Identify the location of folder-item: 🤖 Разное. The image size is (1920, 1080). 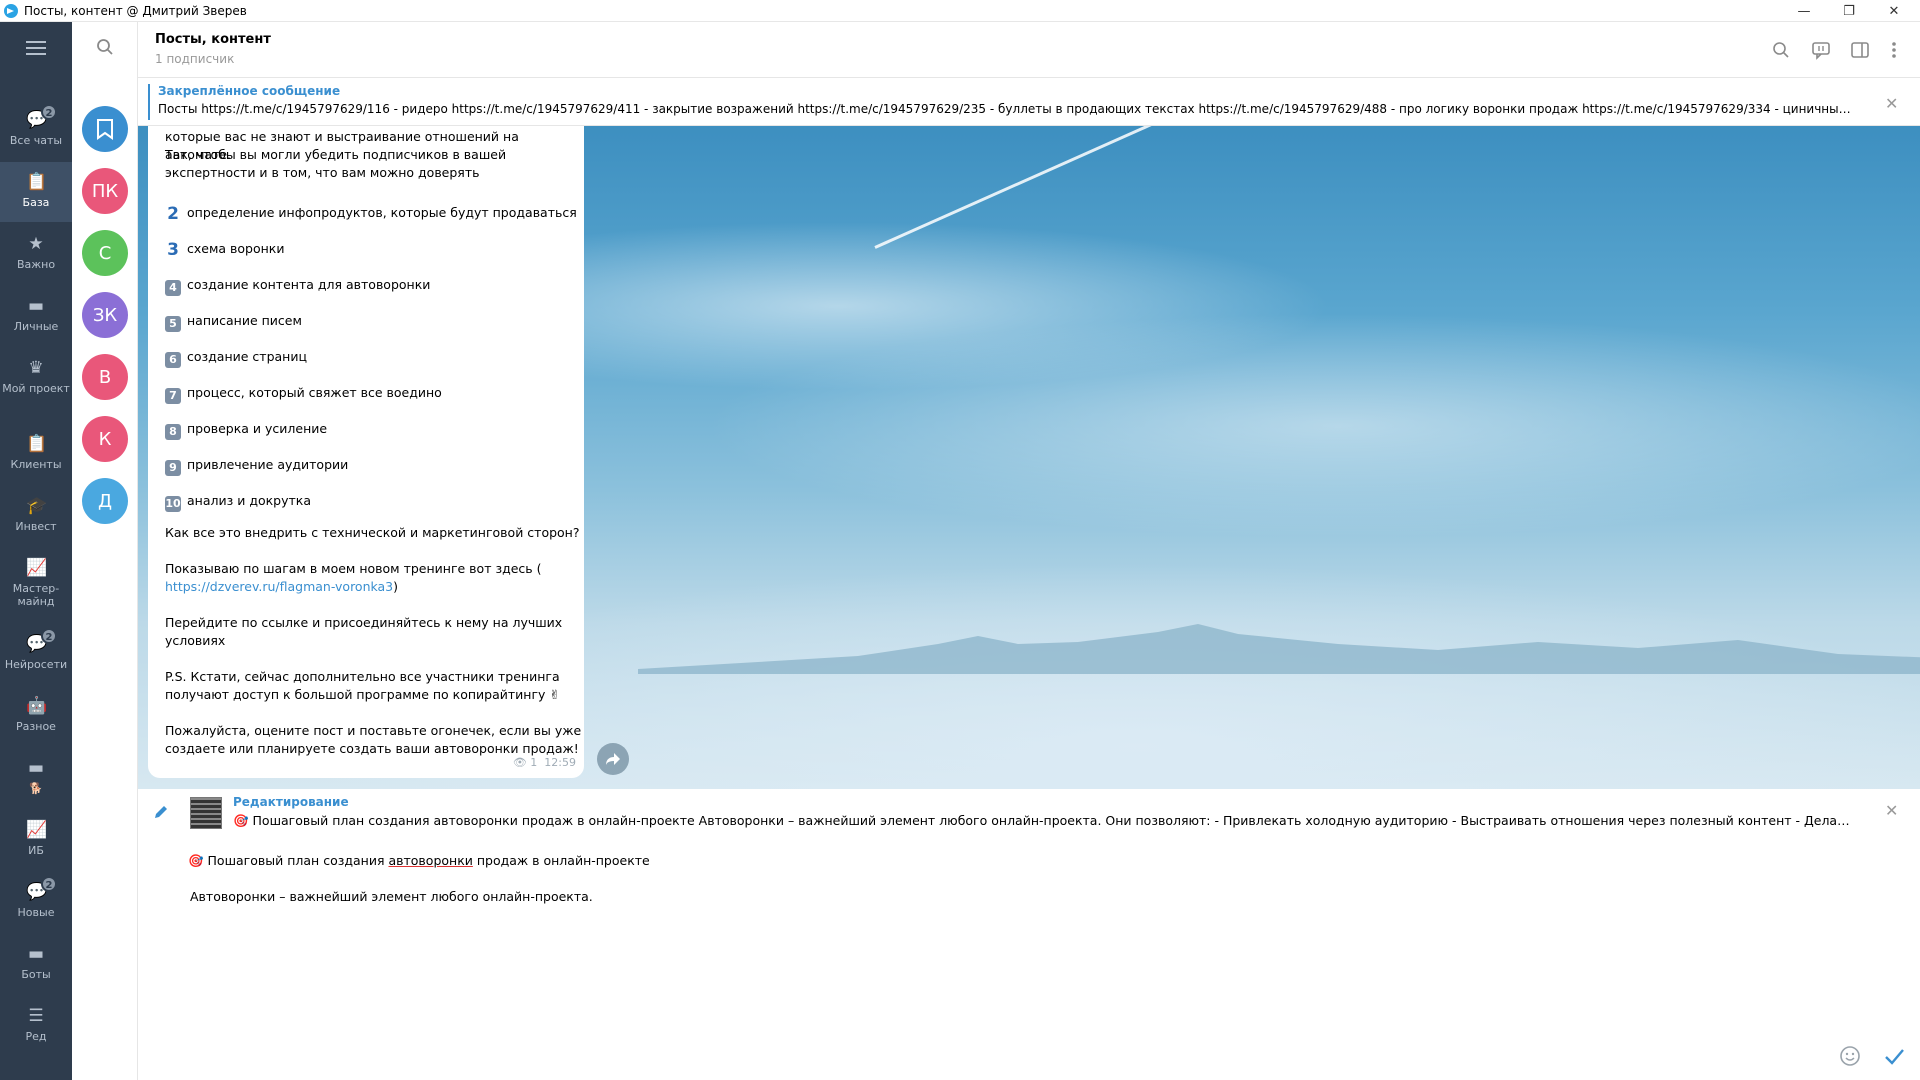
(36, 716).